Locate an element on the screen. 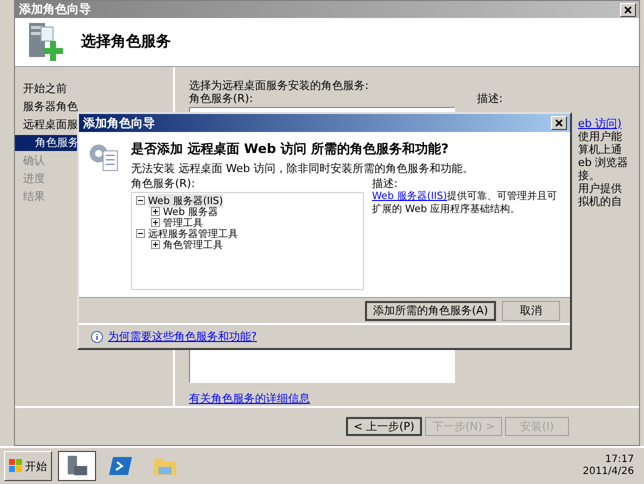  page-heading: 选择角色服务 is located at coordinates (126, 42).